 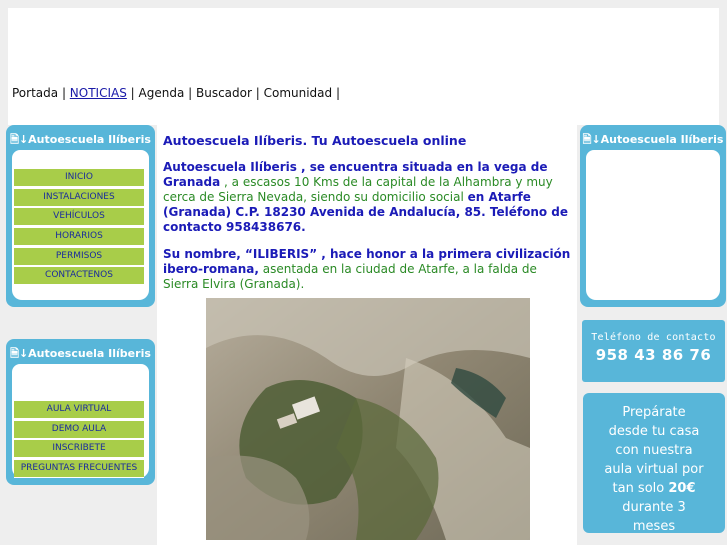 I want to click on promo-line: meses, so click(x=654, y=526).